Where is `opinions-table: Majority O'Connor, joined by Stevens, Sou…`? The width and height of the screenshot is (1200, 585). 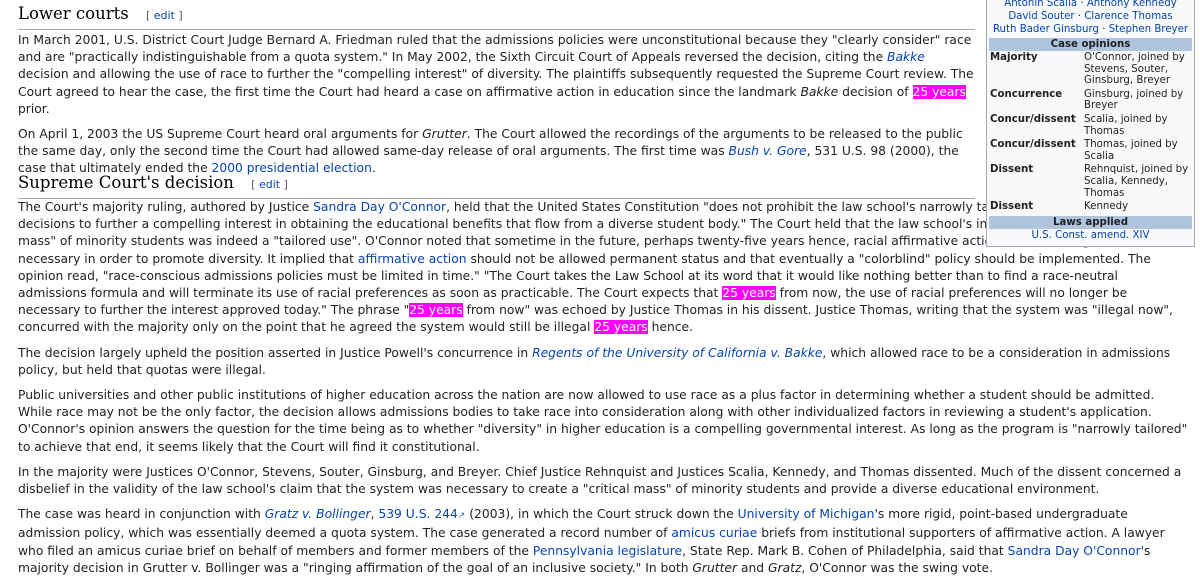
opinions-table: Majority O'Connor, joined by Stevens, Sou… is located at coordinates (1090, 132).